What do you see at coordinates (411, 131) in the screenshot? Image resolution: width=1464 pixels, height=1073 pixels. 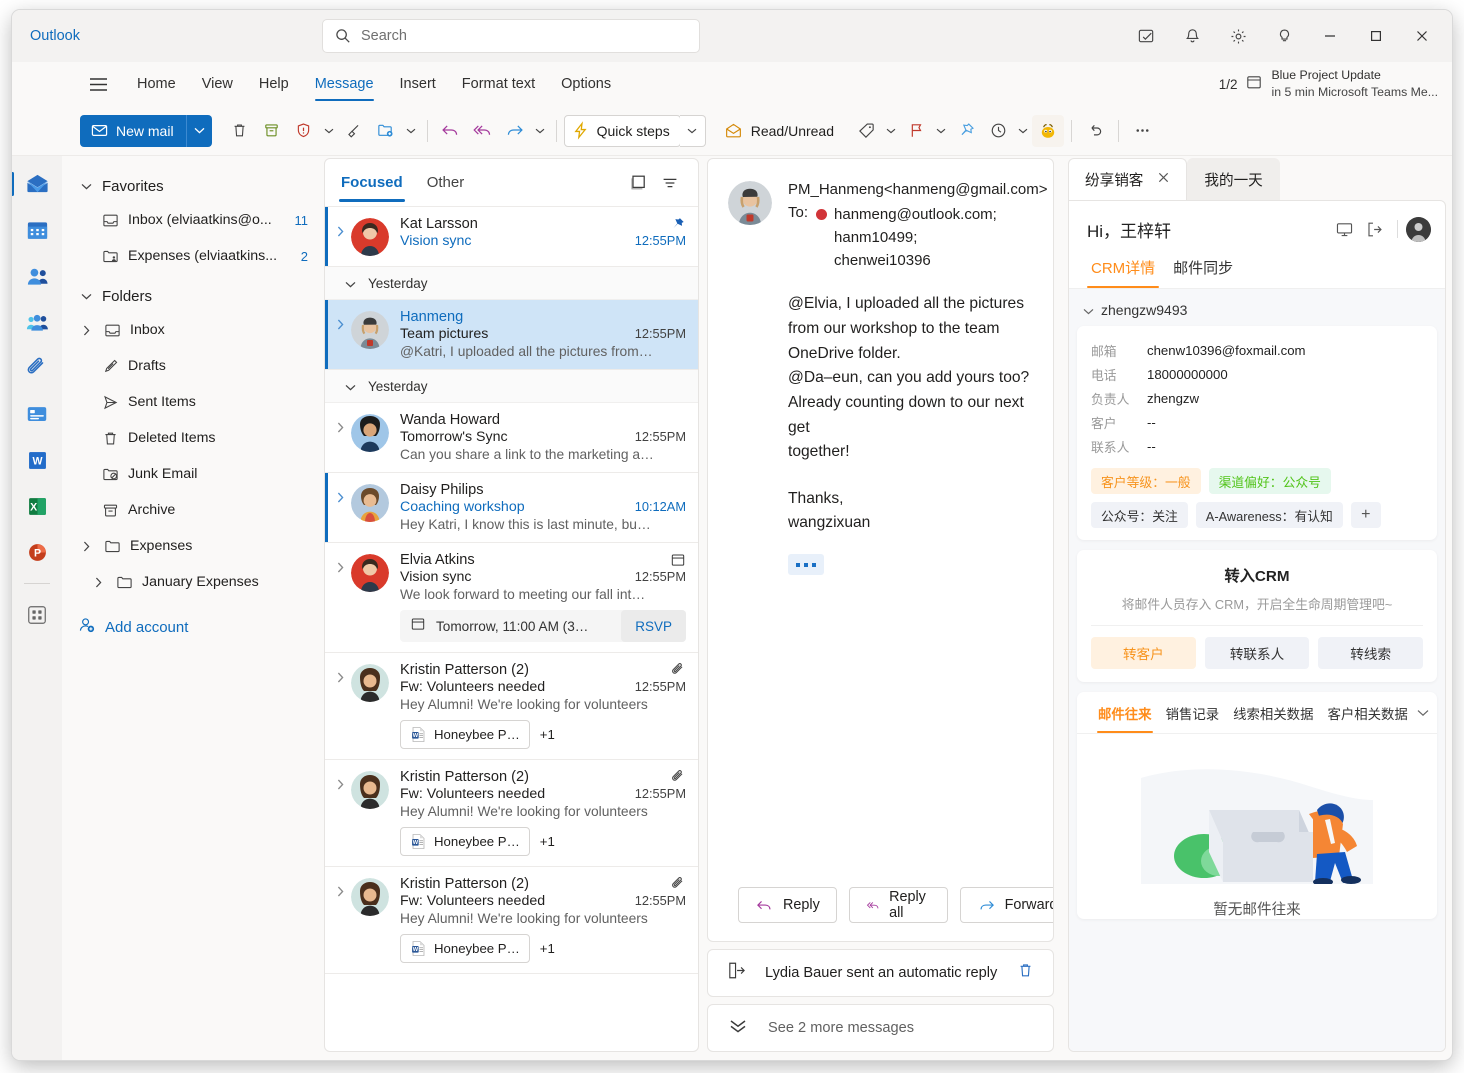 I see `move-to-dropdown-chevron-down-icon` at bounding box center [411, 131].